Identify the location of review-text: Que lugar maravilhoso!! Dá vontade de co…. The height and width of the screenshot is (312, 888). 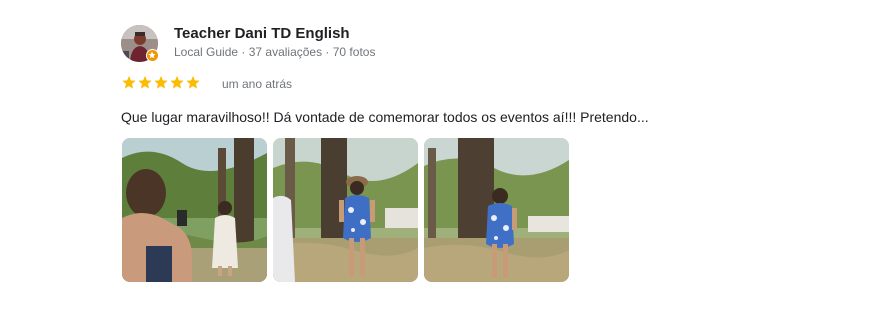
(385, 117).